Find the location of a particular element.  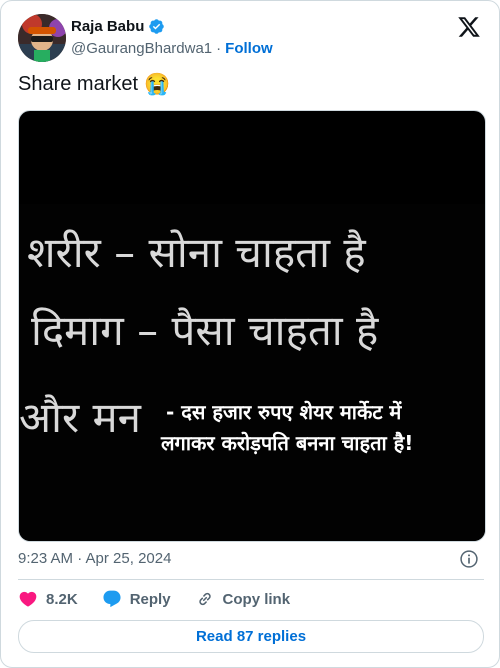

verified-badge-icon is located at coordinates (157, 26).